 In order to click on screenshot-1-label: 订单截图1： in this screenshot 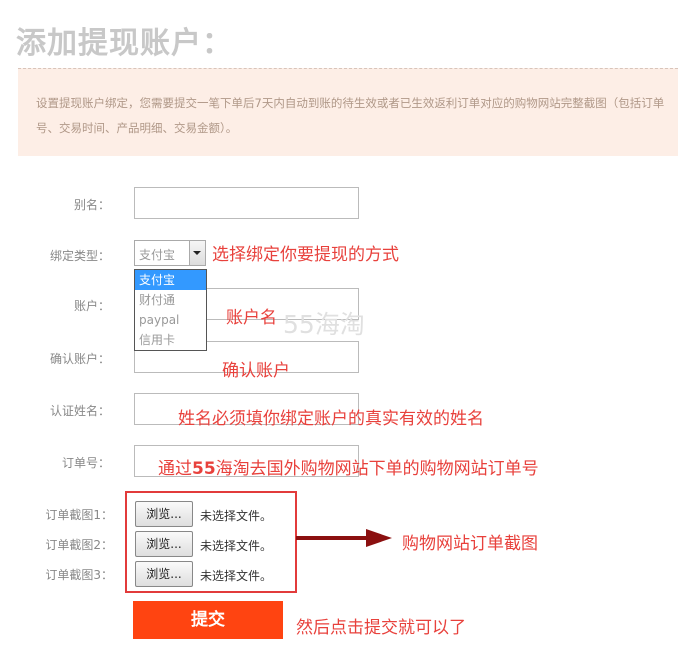, I will do `click(79, 515)`.